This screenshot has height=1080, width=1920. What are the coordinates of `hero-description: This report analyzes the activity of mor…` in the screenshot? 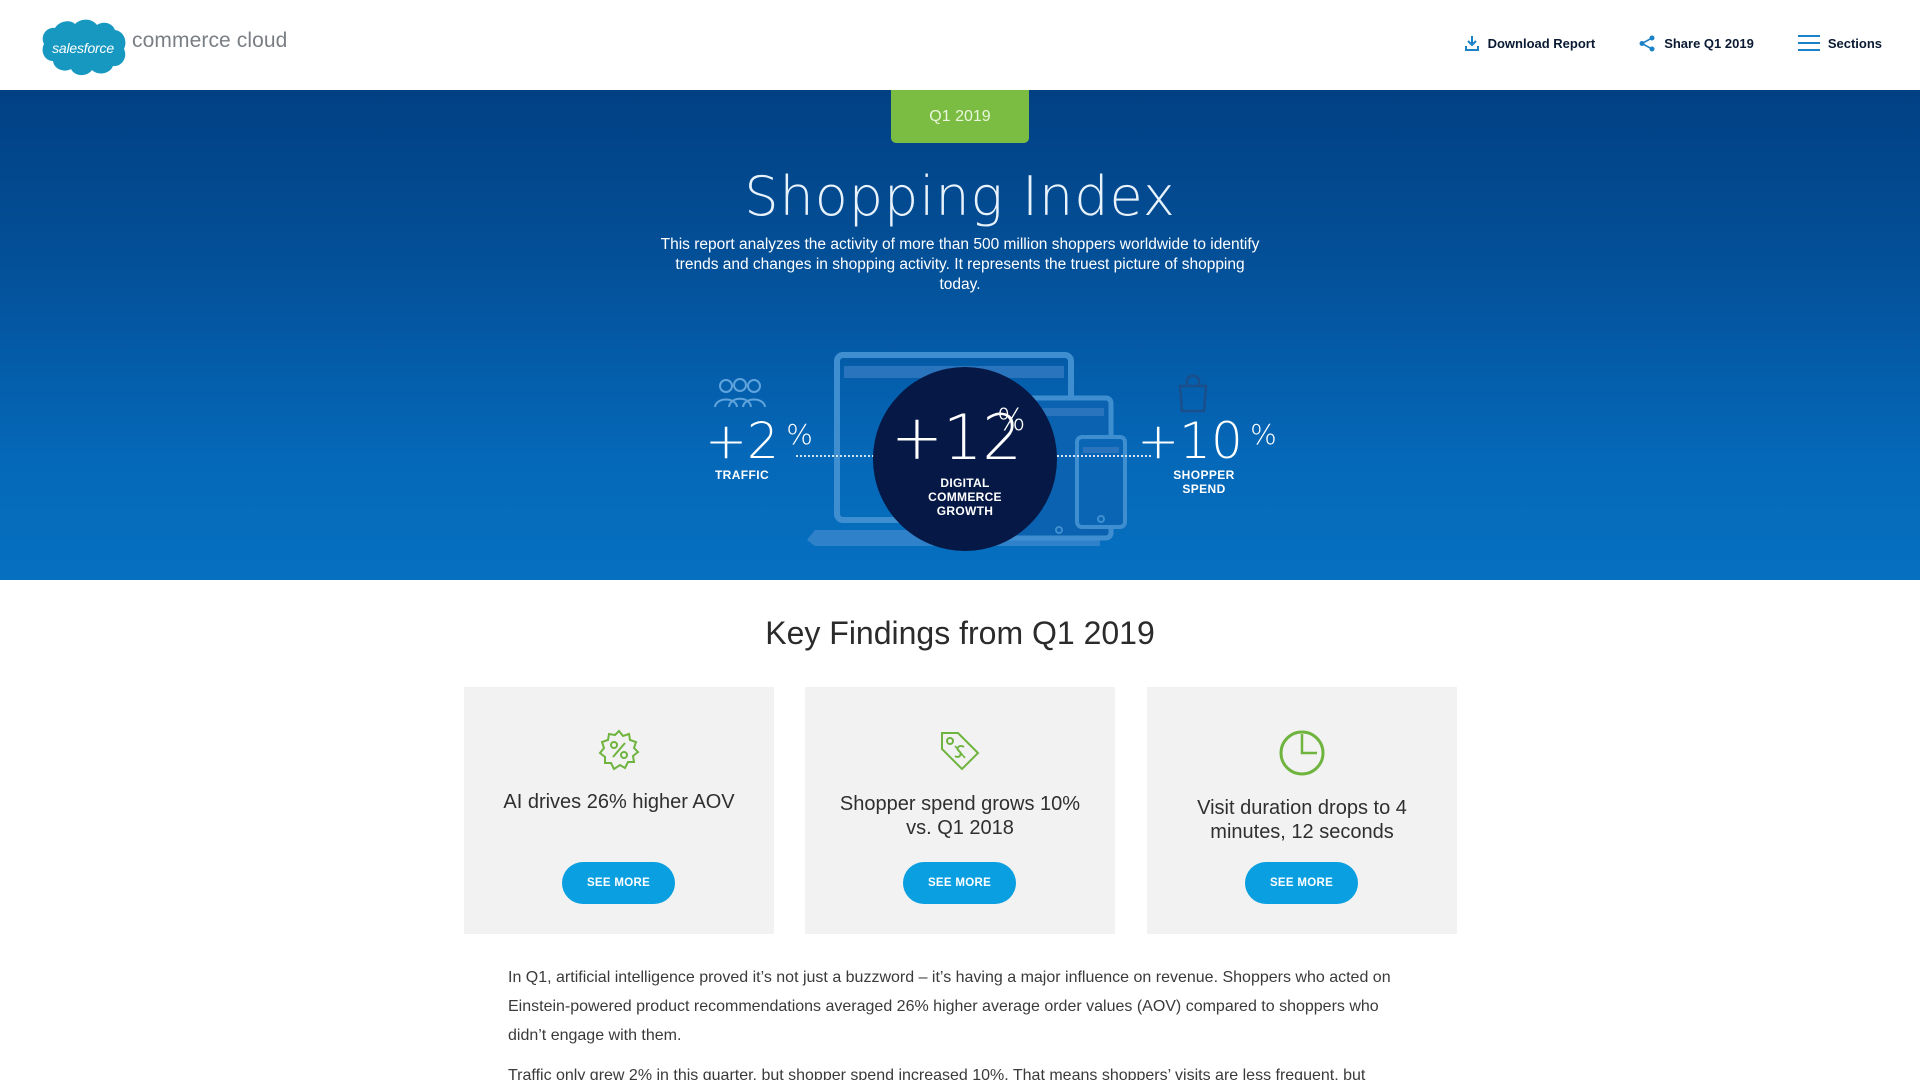 It's located at (960, 264).